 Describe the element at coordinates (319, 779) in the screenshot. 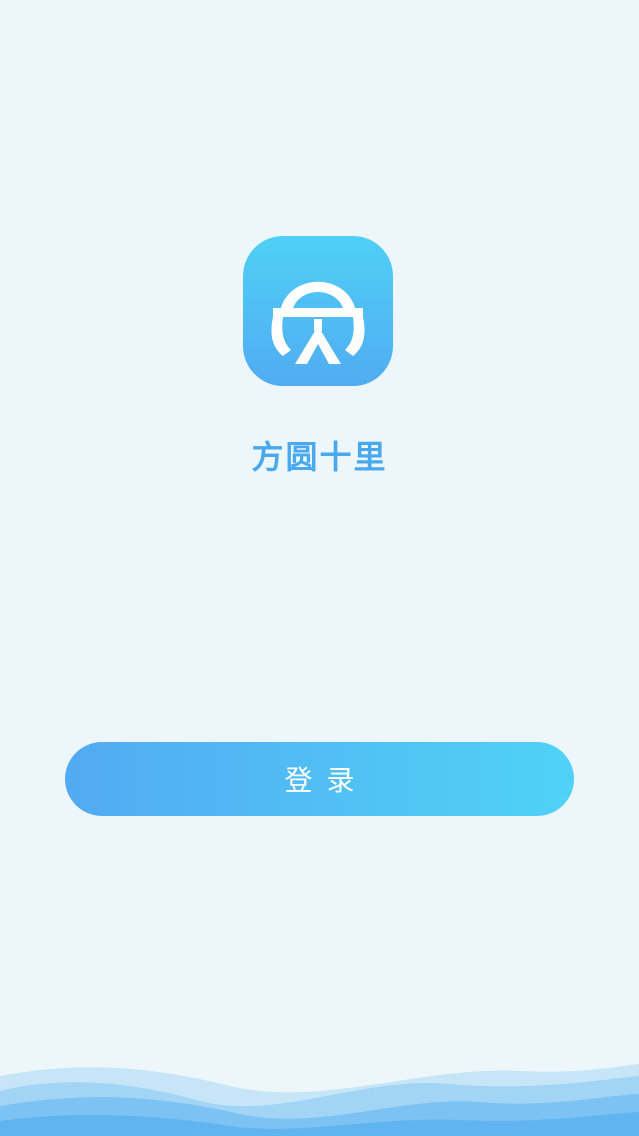

I see `login-button: 登录` at that location.